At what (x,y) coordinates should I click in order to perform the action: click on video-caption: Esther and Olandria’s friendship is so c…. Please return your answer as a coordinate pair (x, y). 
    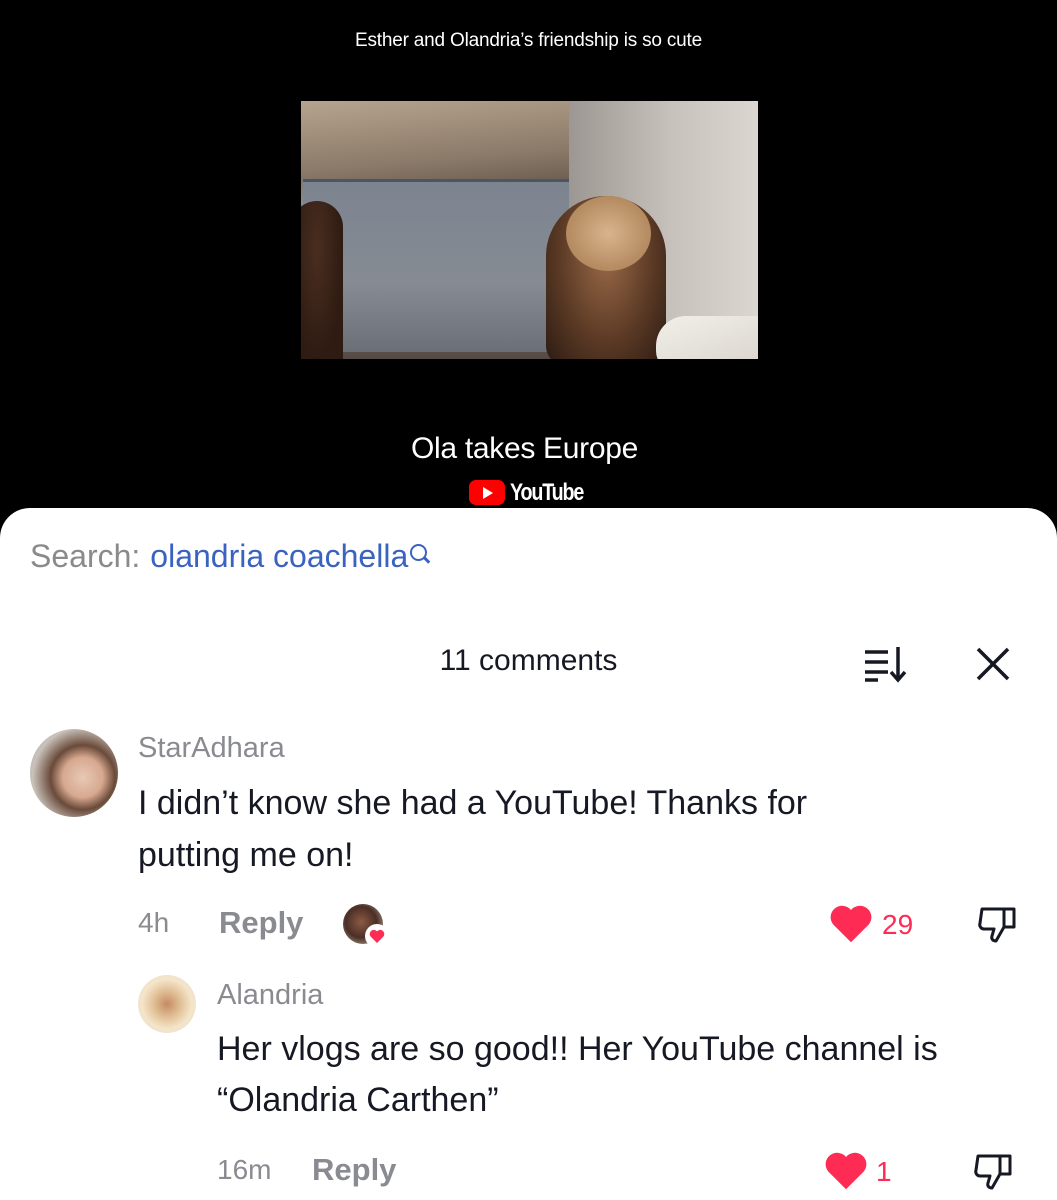
    Looking at the image, I should click on (528, 40).